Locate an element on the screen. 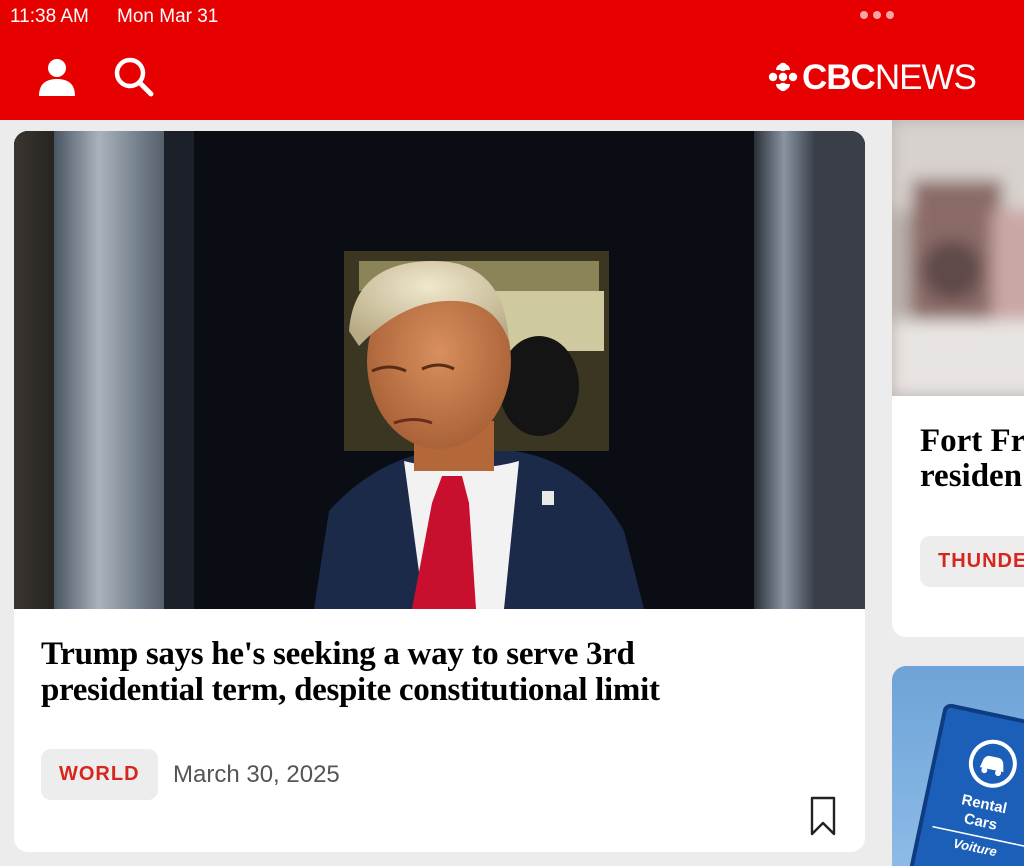  cbc-news-logo: CBCNEWS is located at coordinates (872, 77).